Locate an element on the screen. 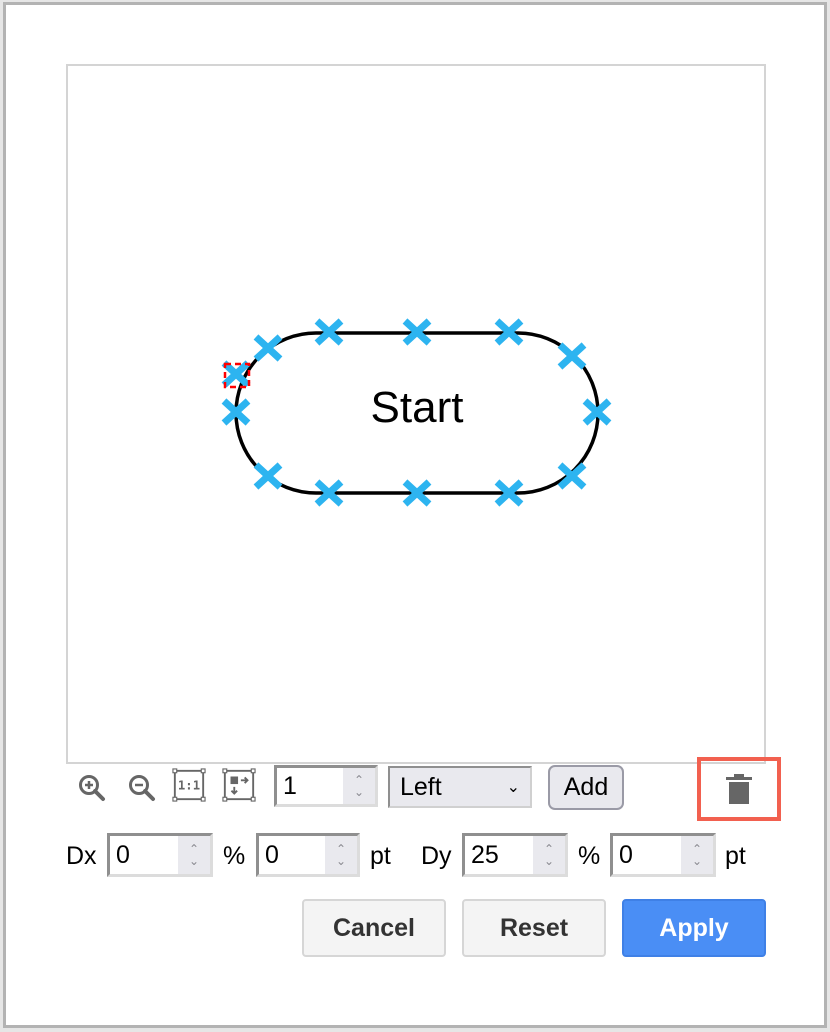  zoom-out-icon is located at coordinates (142, 788).